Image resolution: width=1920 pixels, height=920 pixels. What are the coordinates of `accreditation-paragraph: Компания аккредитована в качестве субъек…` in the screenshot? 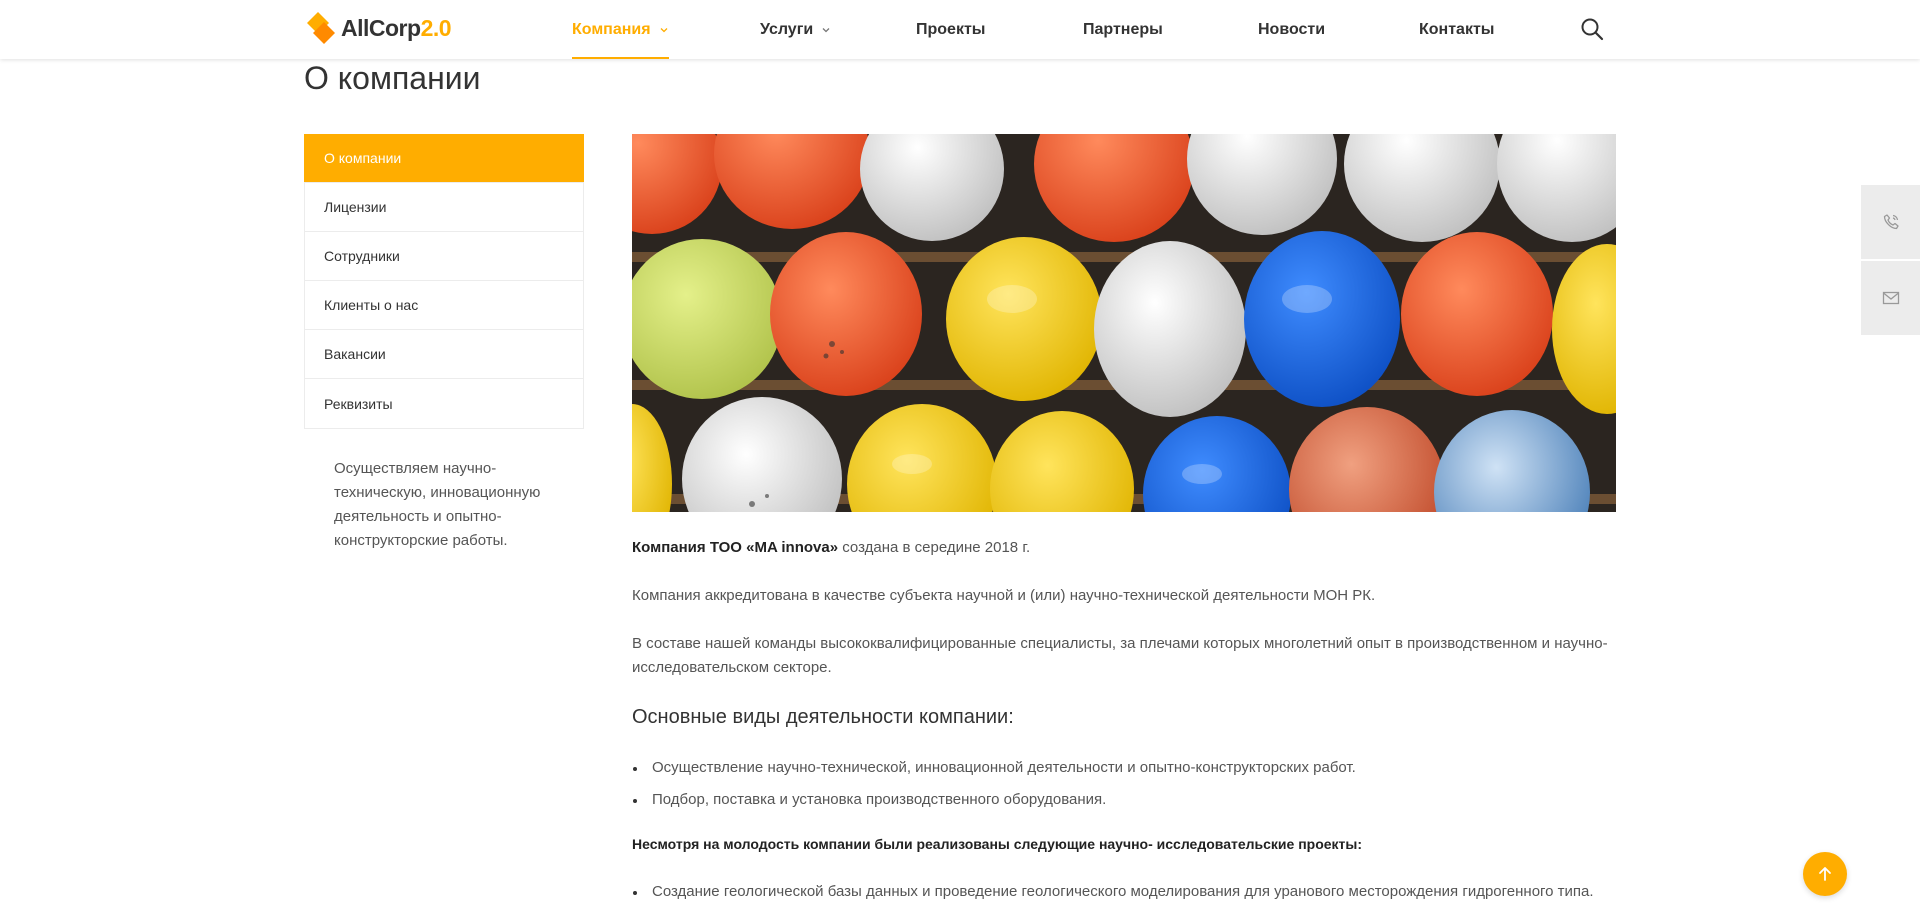 It's located at (1004, 595).